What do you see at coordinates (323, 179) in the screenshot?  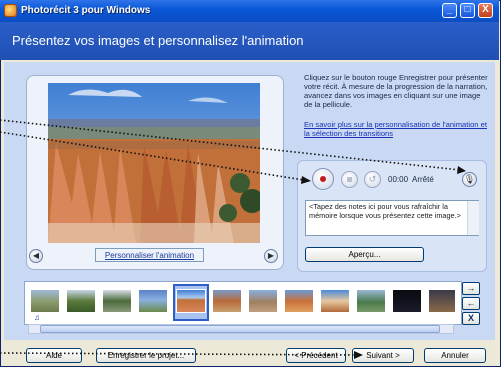 I see `record-icon` at bounding box center [323, 179].